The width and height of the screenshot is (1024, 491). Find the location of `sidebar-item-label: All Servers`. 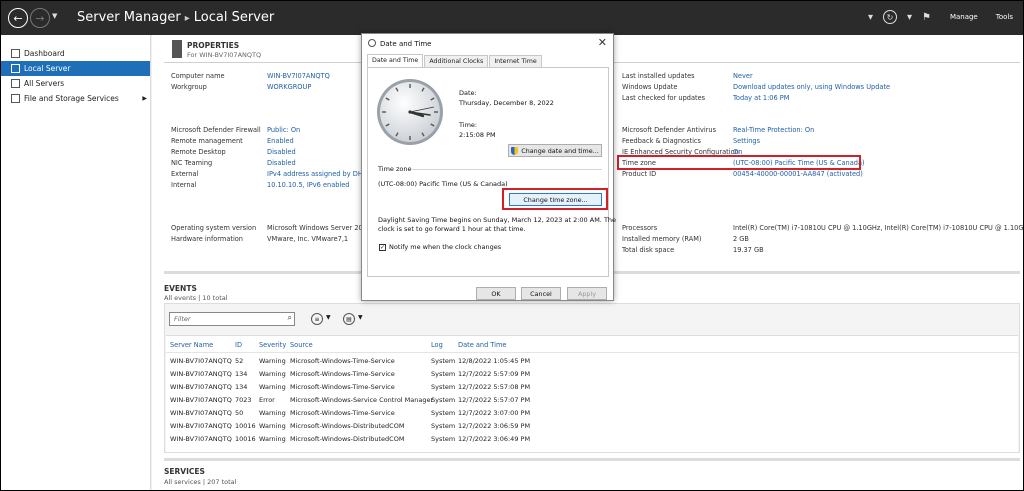

sidebar-item-label: All Servers is located at coordinates (44, 83).